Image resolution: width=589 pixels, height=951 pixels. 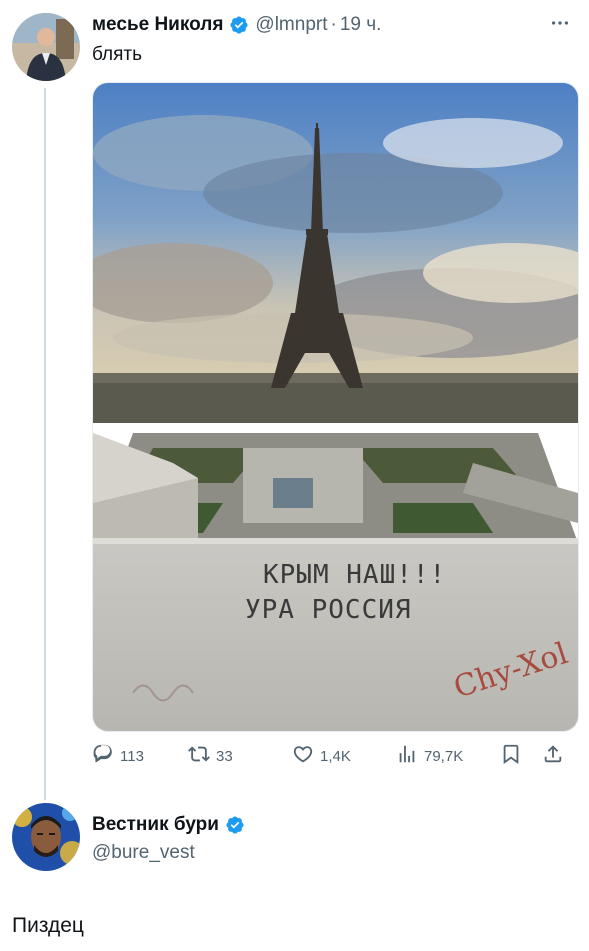 What do you see at coordinates (45, 444) in the screenshot?
I see `thread-connector-line` at bounding box center [45, 444].